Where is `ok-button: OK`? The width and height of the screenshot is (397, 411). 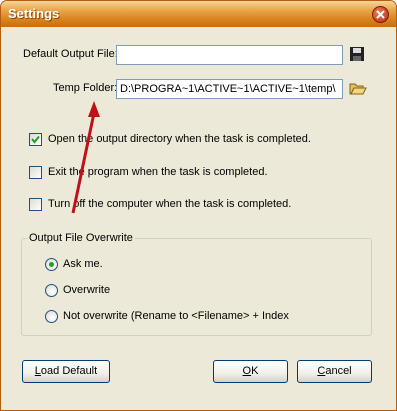 ok-button: OK is located at coordinates (250, 371).